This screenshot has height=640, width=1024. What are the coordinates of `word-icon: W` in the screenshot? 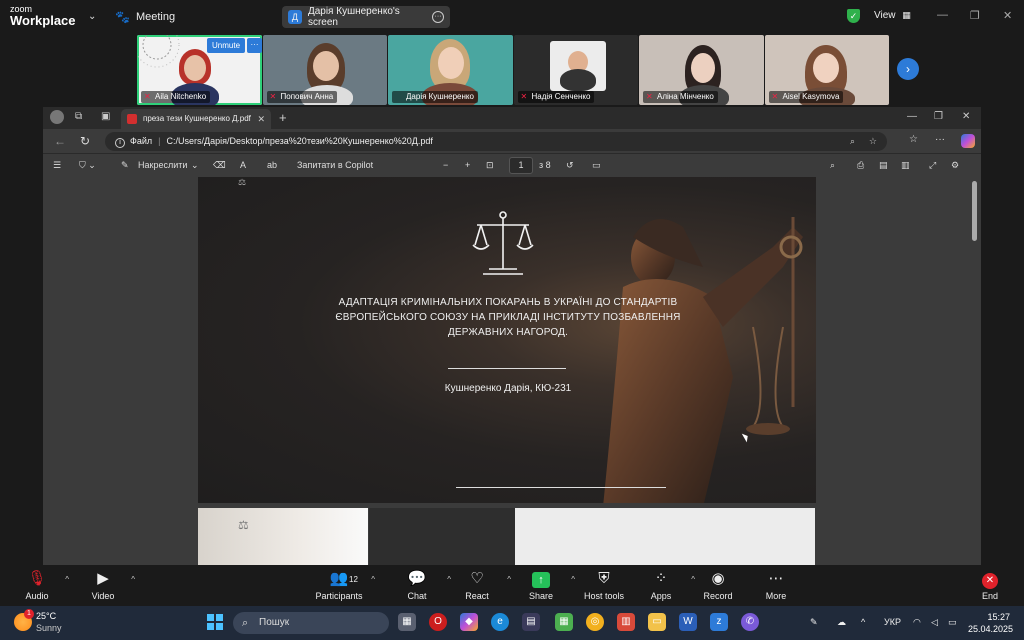 It's located at (688, 622).